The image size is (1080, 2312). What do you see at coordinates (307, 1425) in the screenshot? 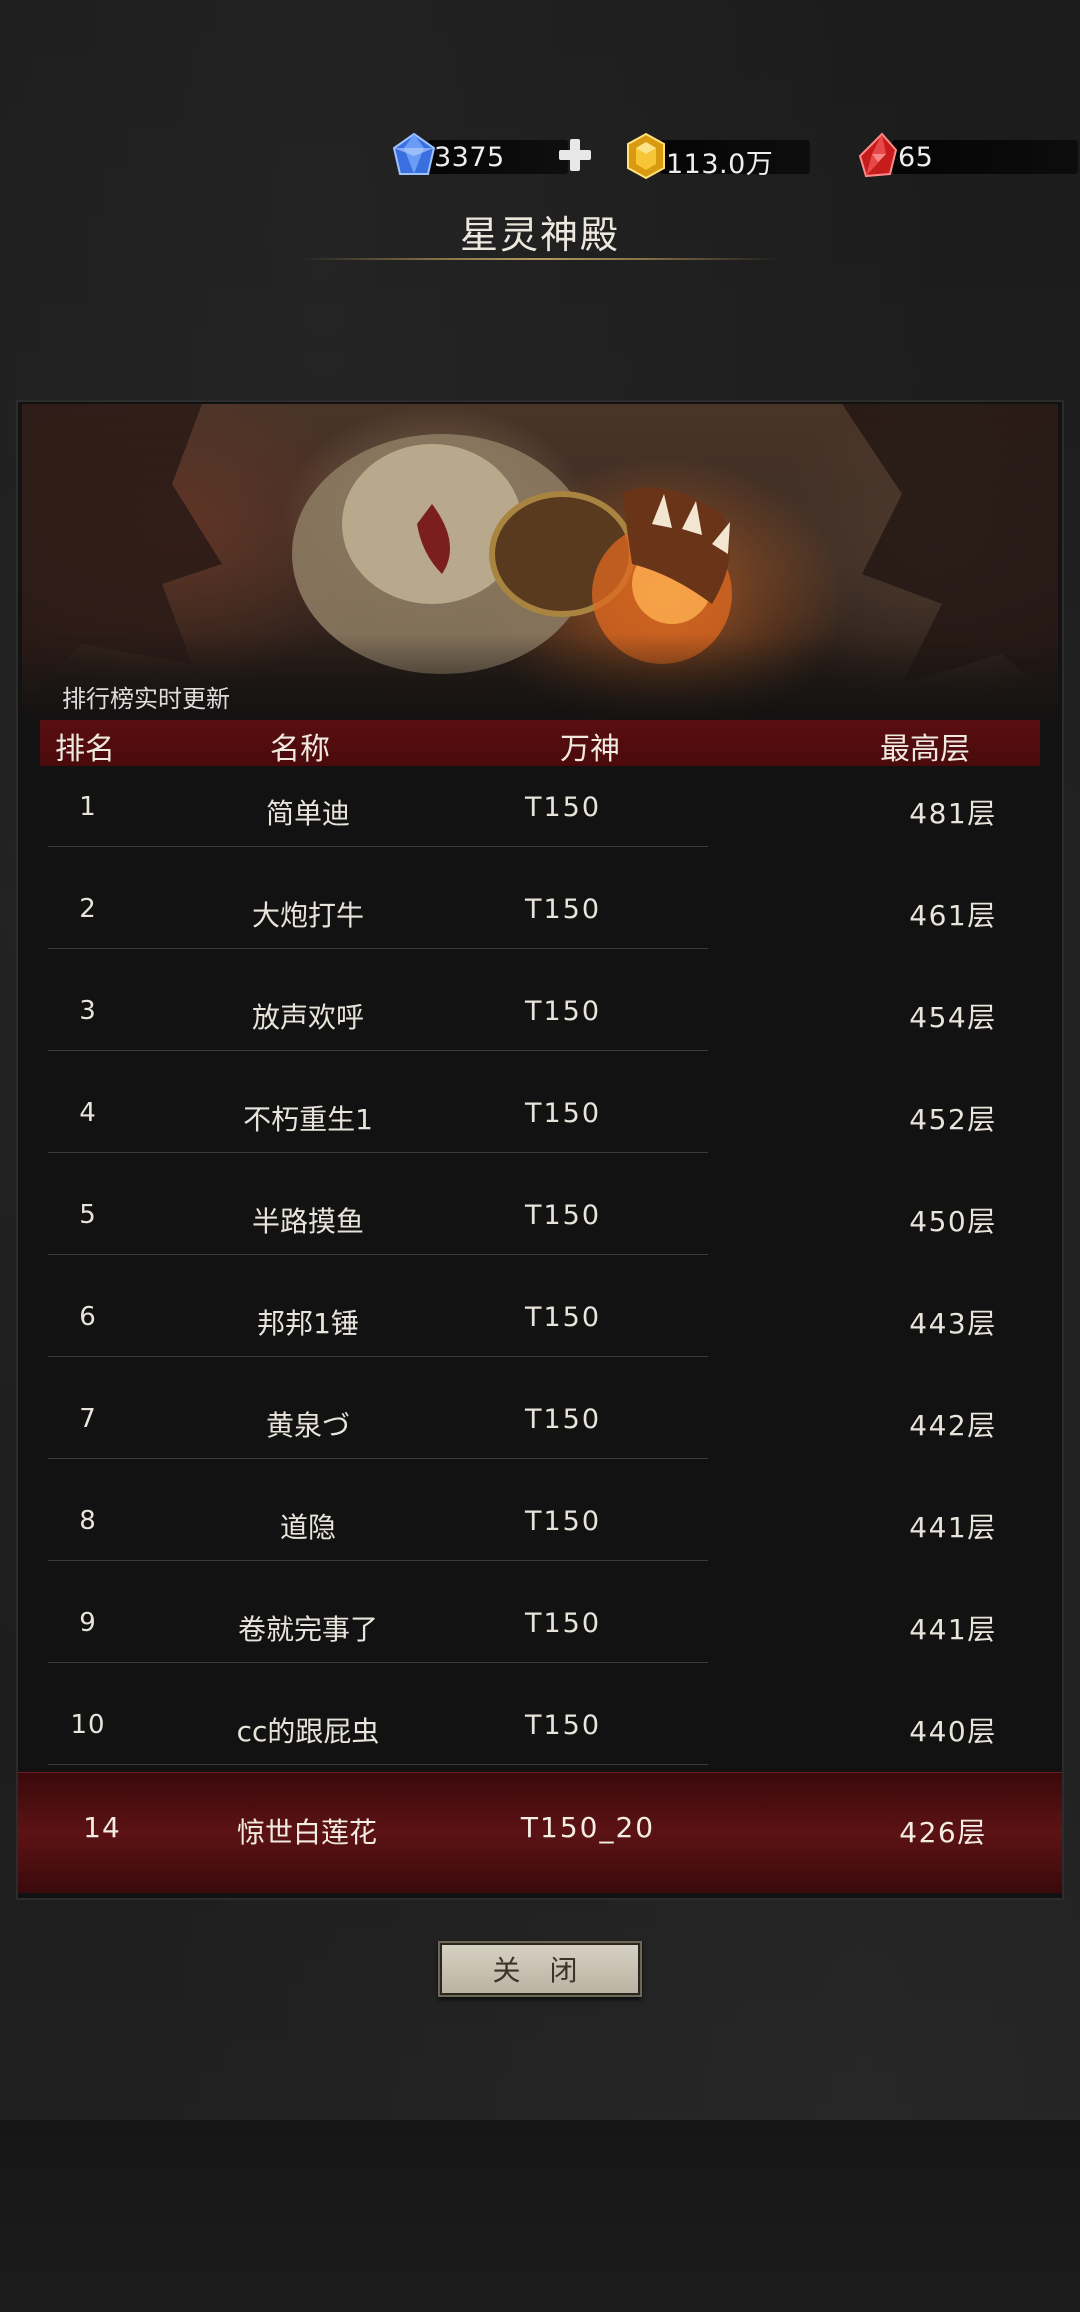
I see `row-name: 黄泉づ` at bounding box center [307, 1425].